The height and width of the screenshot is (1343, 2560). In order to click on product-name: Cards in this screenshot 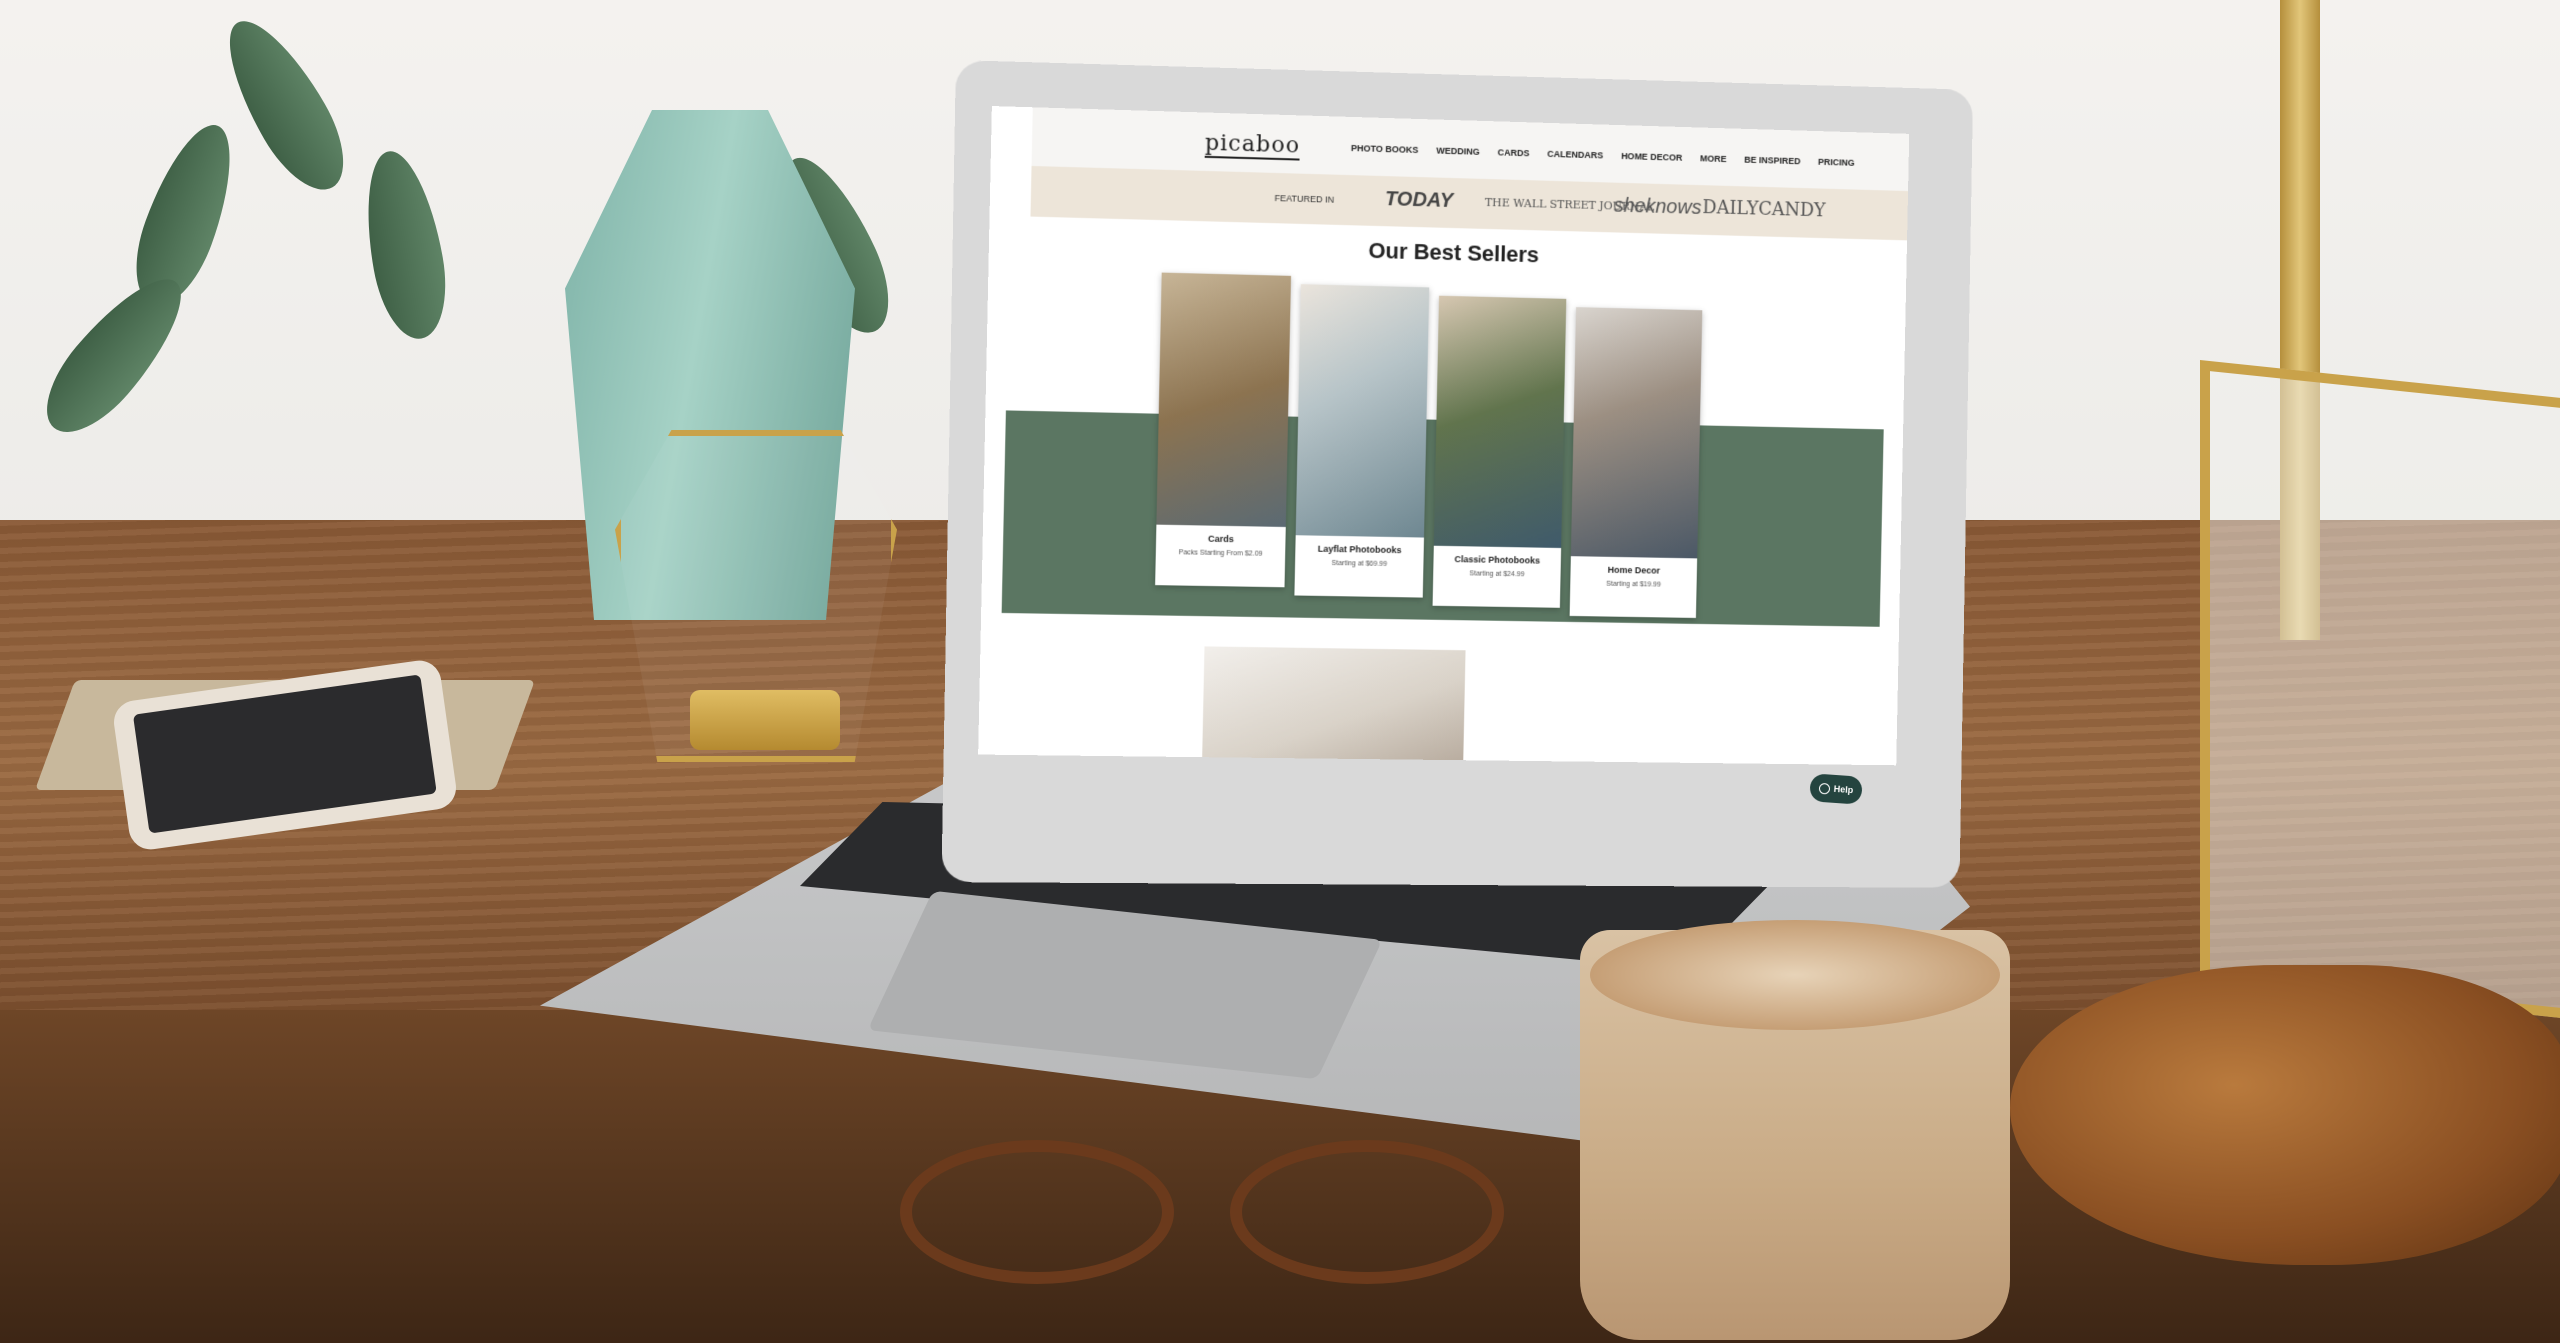, I will do `click(1220, 539)`.